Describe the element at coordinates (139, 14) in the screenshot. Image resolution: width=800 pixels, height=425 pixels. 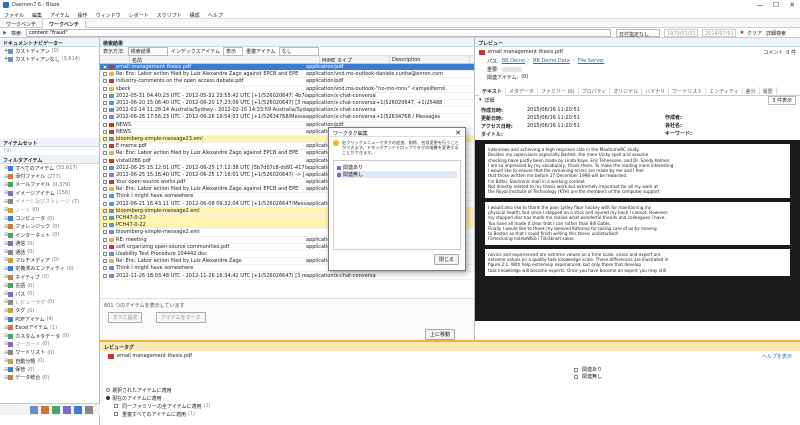
I see `menu-item-5: レポート` at that location.